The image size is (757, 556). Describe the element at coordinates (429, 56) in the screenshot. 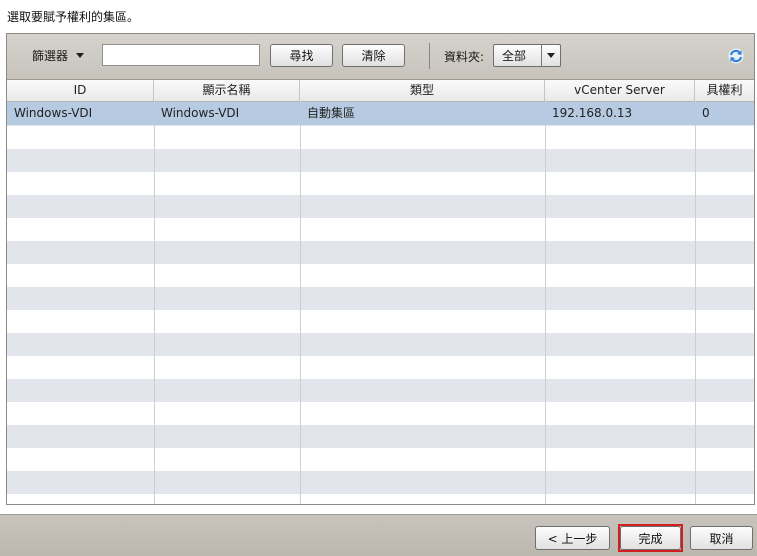

I see `toolbar-divider` at that location.